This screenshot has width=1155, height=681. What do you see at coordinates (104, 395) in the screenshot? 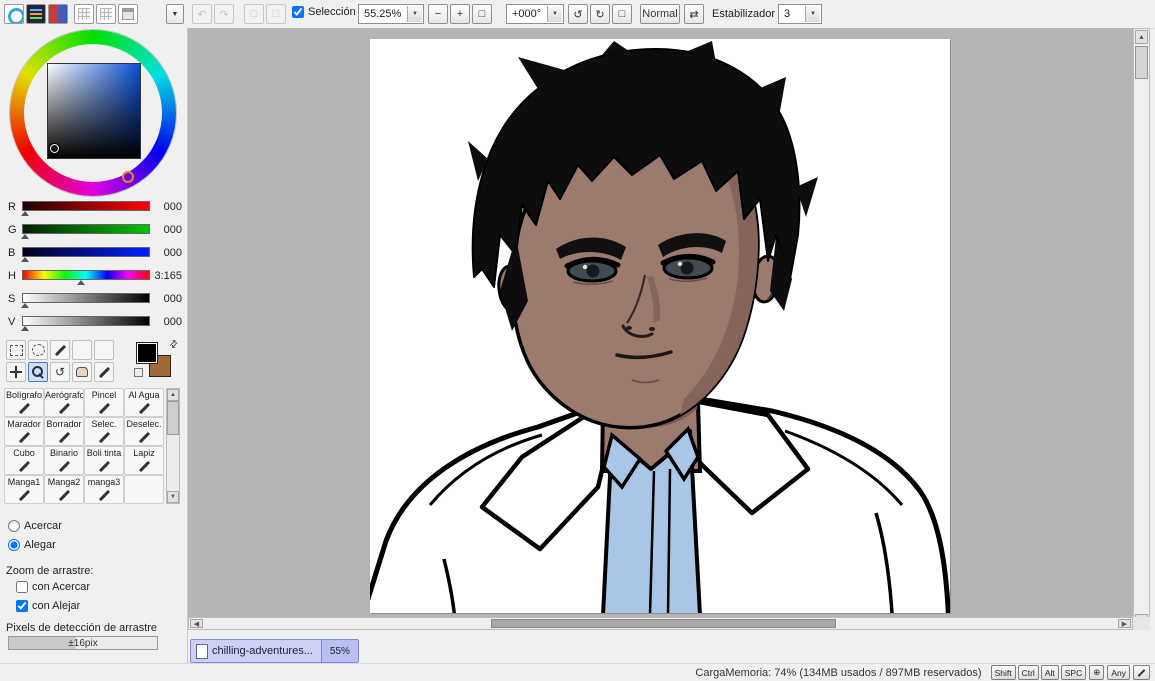
I see `tool-label: Pincel` at bounding box center [104, 395].